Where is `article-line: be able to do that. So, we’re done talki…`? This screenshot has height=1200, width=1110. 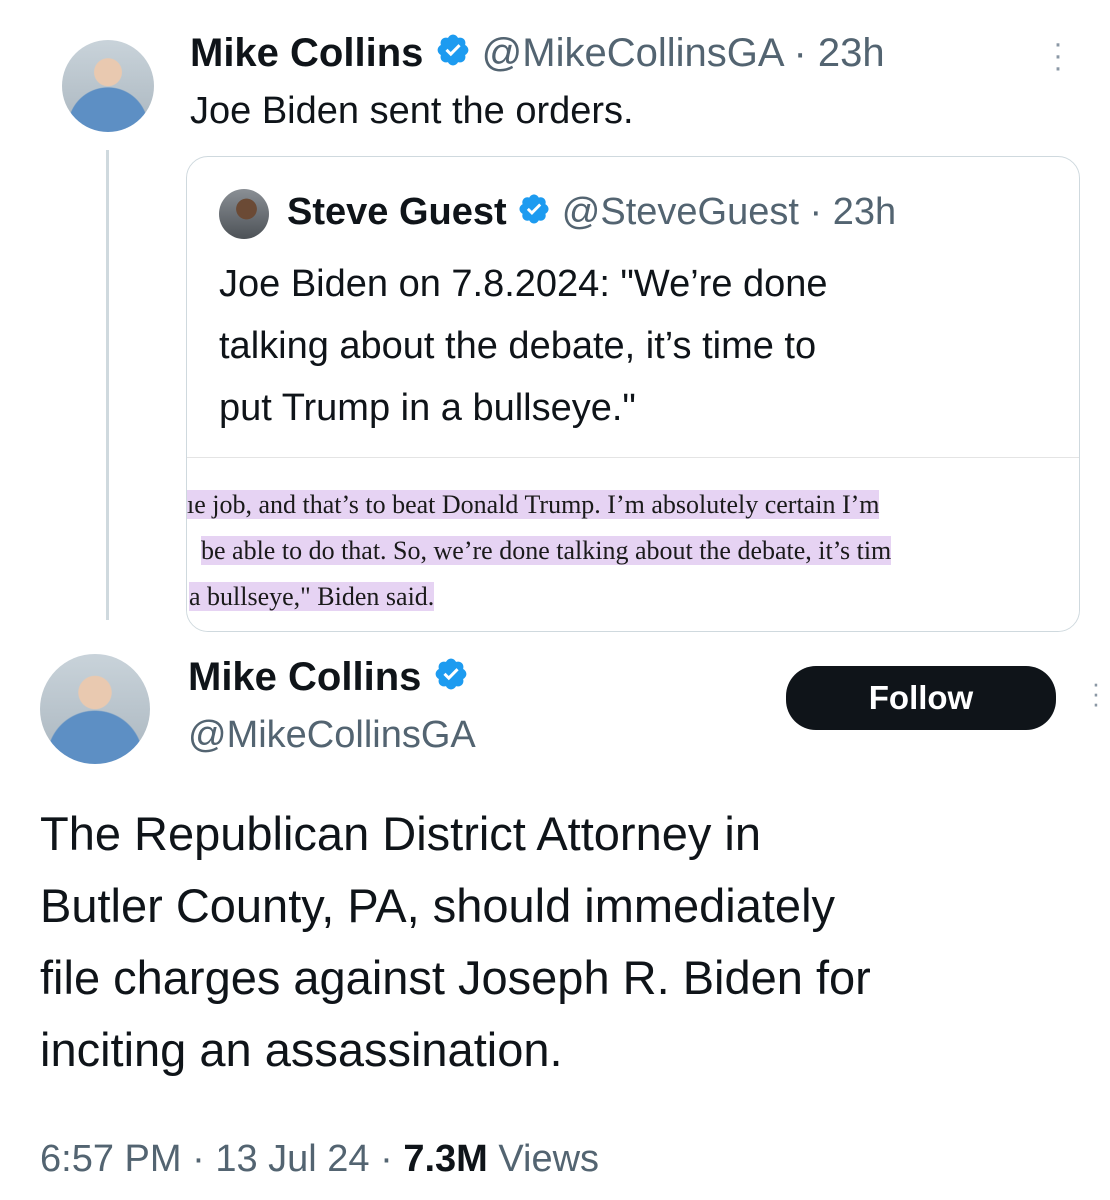 article-line: be able to do that. So, we’re done talki… is located at coordinates (546, 550).